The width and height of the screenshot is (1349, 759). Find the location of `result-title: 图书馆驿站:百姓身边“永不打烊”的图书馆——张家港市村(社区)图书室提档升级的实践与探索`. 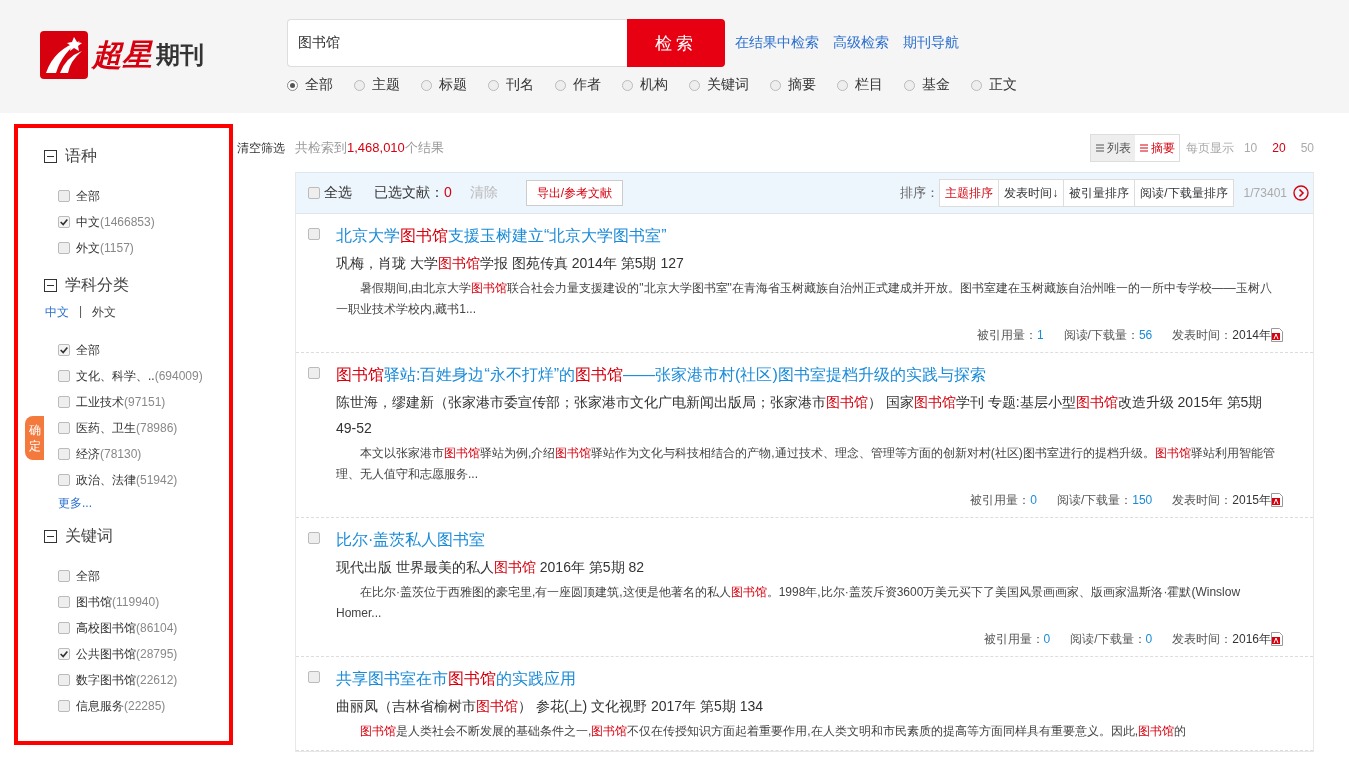

result-title: 图书馆驿站:百姓身边“永不打烊”的图书馆——张家港市村(社区)图书室提档升级的实践与探索 is located at coordinates (809, 375).